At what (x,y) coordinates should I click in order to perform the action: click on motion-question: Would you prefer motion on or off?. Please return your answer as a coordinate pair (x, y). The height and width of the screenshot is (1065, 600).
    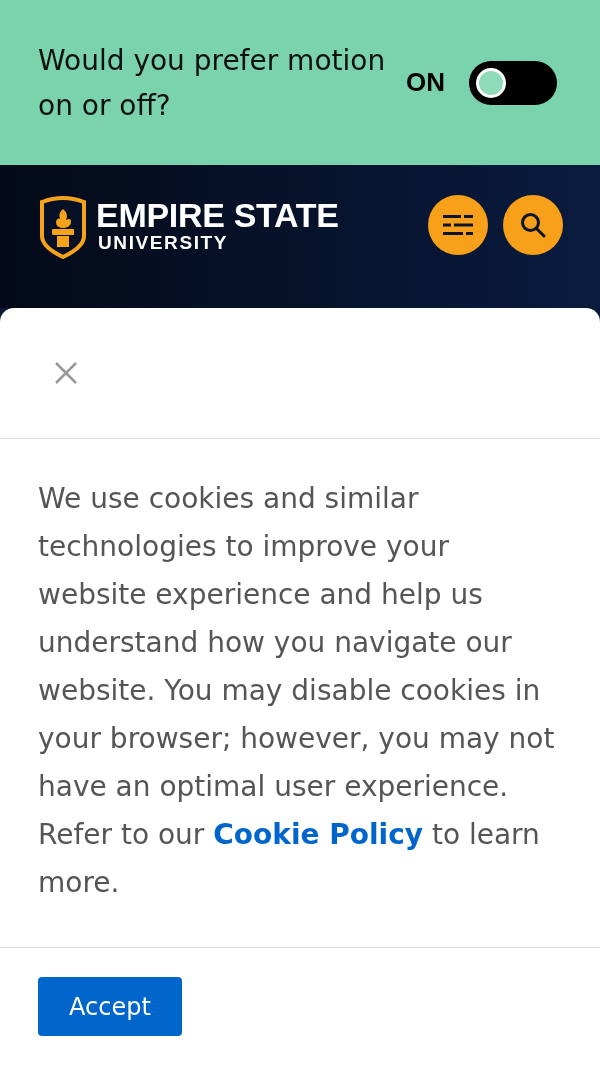
    Looking at the image, I should click on (212, 83).